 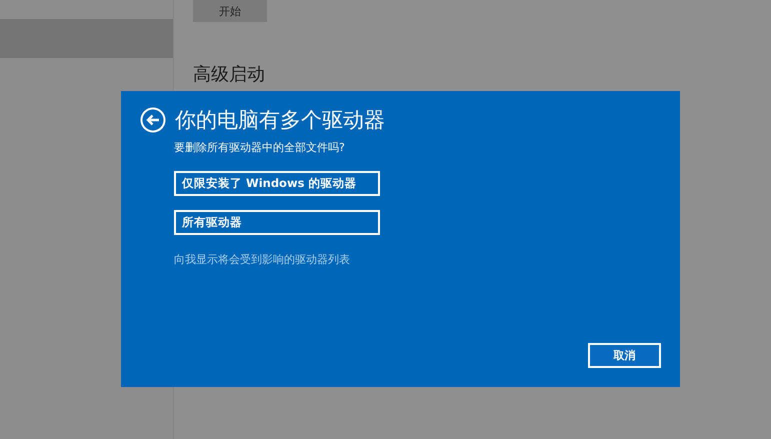 I want to click on start-button: 开始, so click(x=230, y=11).